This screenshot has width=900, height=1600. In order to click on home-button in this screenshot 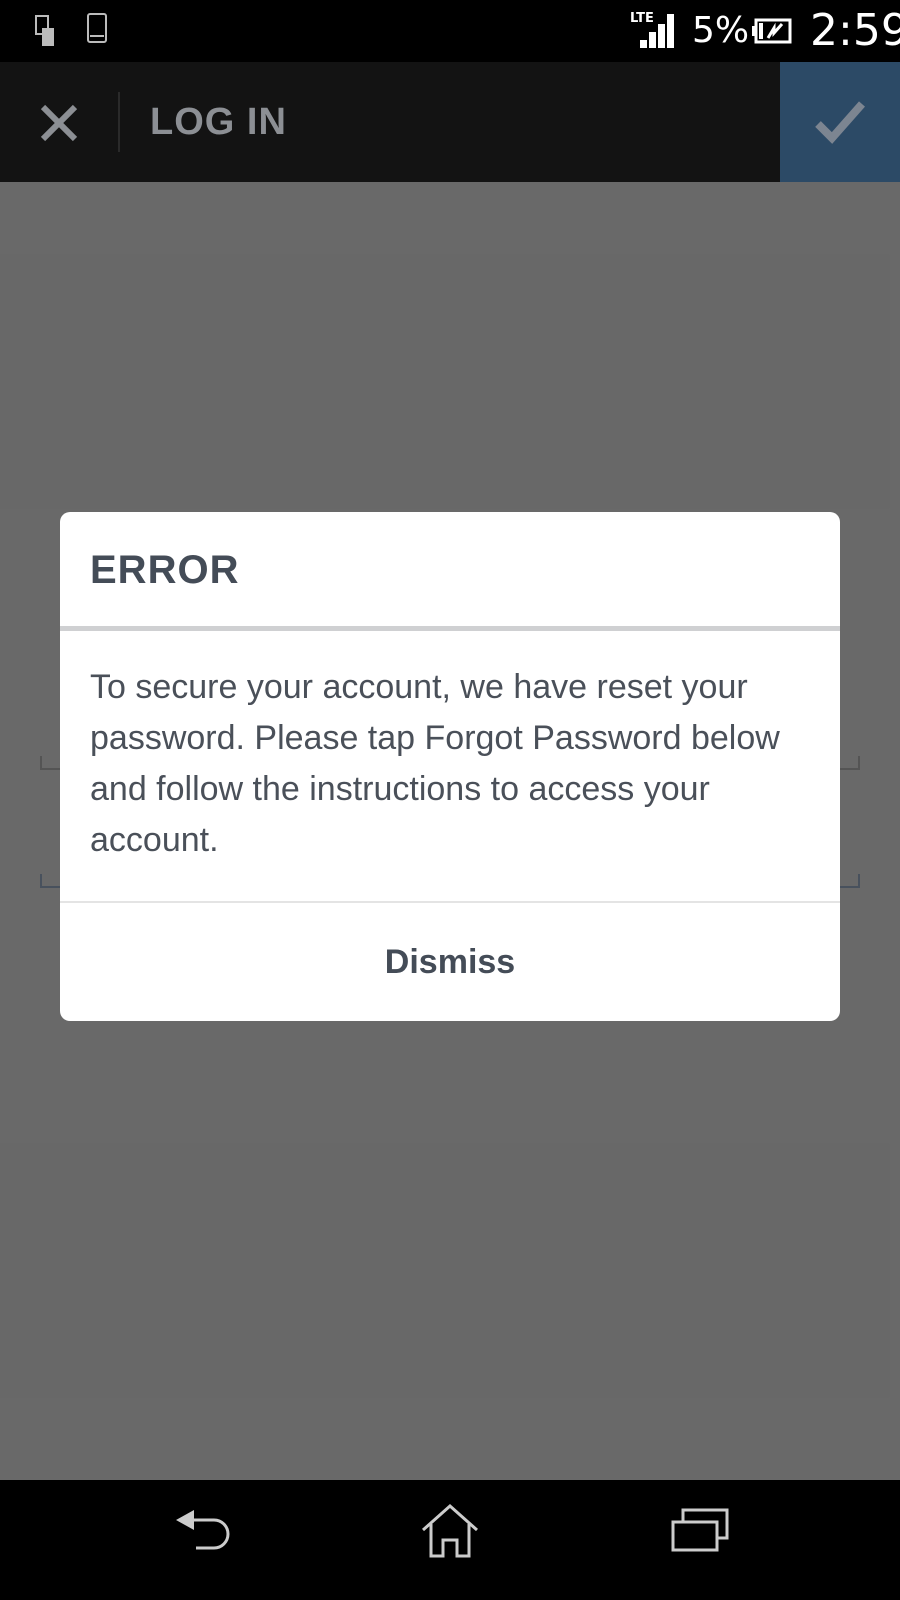, I will do `click(450, 1540)`.